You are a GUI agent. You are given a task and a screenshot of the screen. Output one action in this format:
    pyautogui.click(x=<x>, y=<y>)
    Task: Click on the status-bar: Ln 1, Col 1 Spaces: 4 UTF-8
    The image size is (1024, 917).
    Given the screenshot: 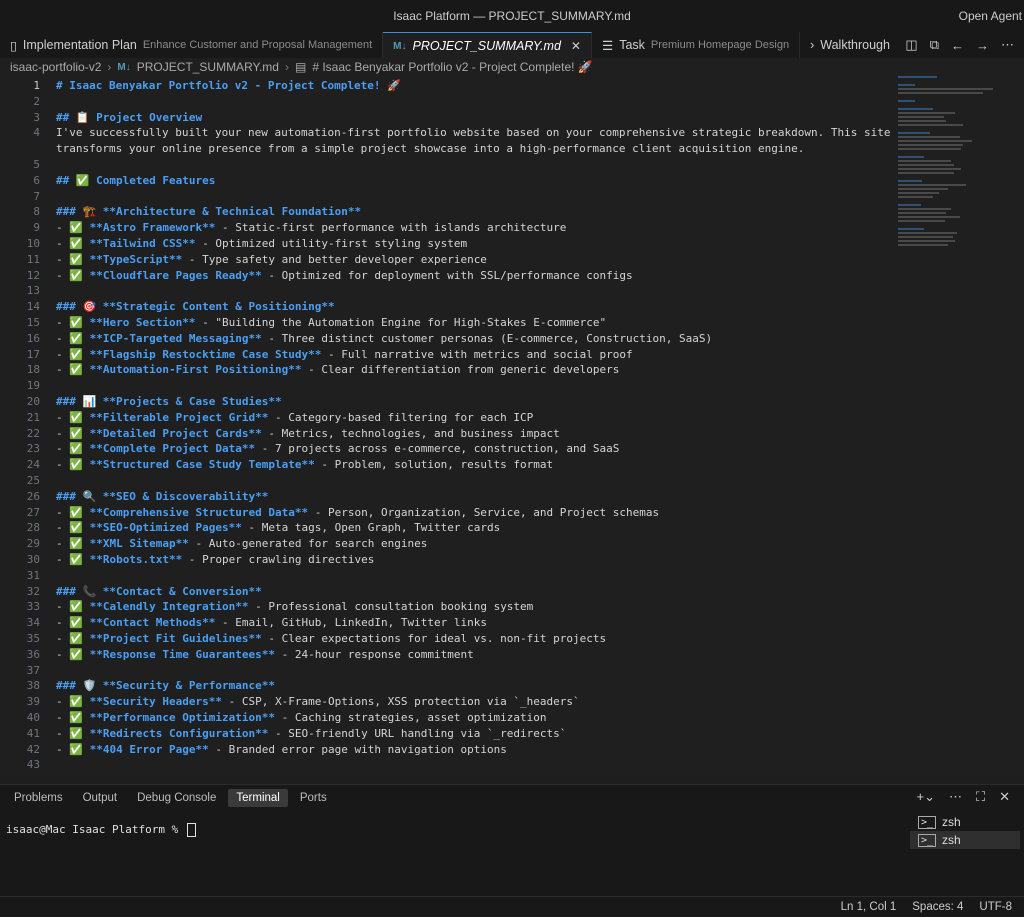 What is the action you would take?
    pyautogui.click(x=512, y=906)
    